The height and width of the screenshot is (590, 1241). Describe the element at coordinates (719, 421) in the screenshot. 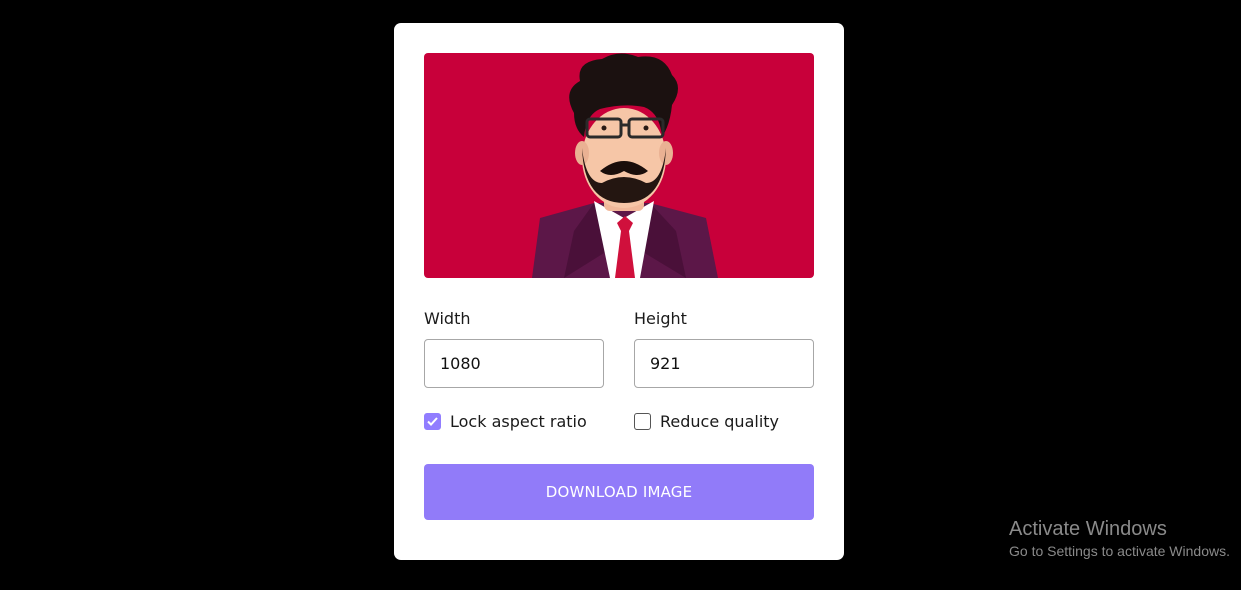

I see `reduce-quality-label: Reduce quality` at that location.